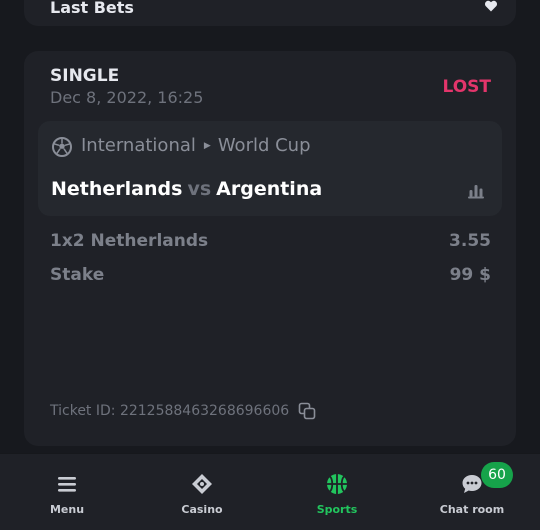 This screenshot has height=530, width=540. Describe the element at coordinates (472, 492) in the screenshot. I see `nav-chat-room: 60 Chat room` at that location.